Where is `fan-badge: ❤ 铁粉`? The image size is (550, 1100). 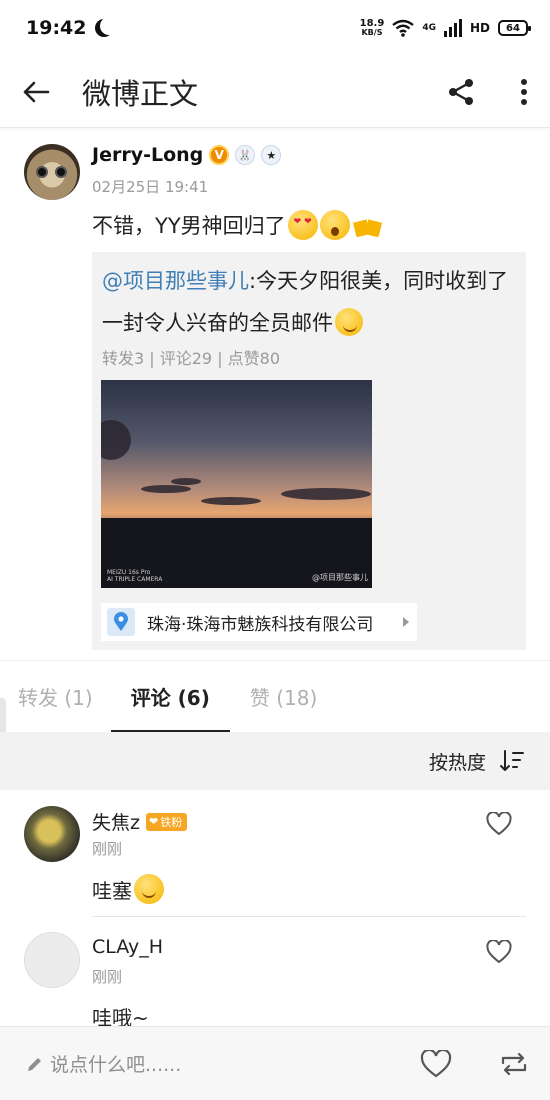 fan-badge: ❤ 铁粉 is located at coordinates (166, 821).